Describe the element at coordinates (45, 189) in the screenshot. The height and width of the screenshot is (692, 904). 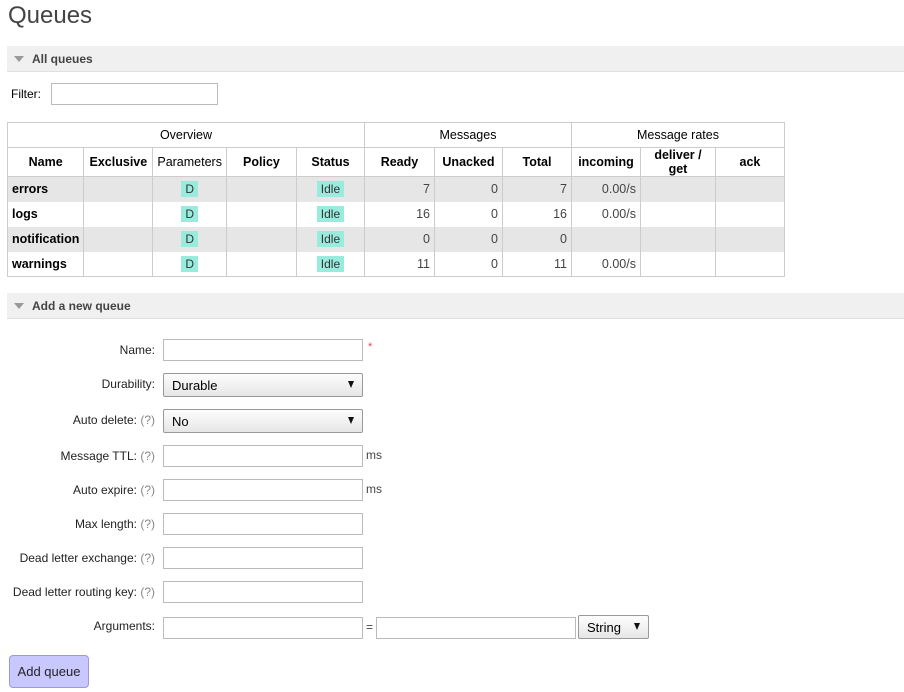
I see `queue-name-link: errors` at that location.